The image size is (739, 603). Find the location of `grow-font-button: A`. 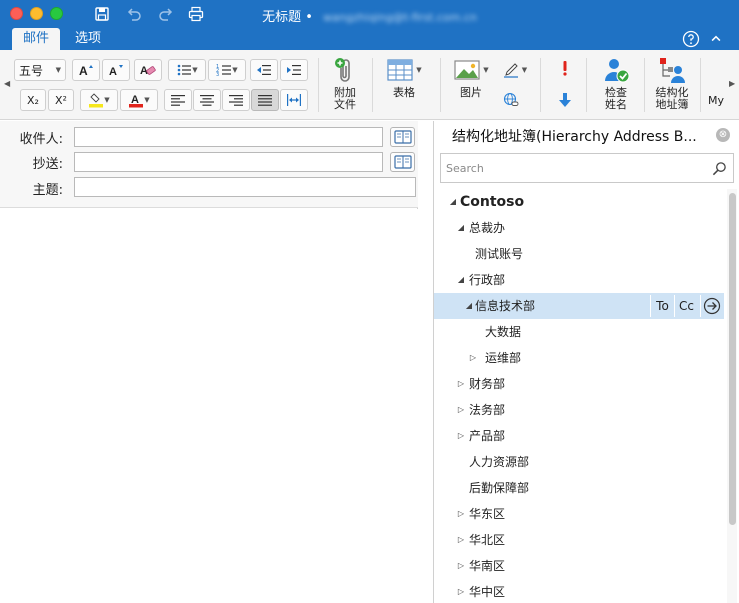

grow-font-button: A is located at coordinates (86, 70).